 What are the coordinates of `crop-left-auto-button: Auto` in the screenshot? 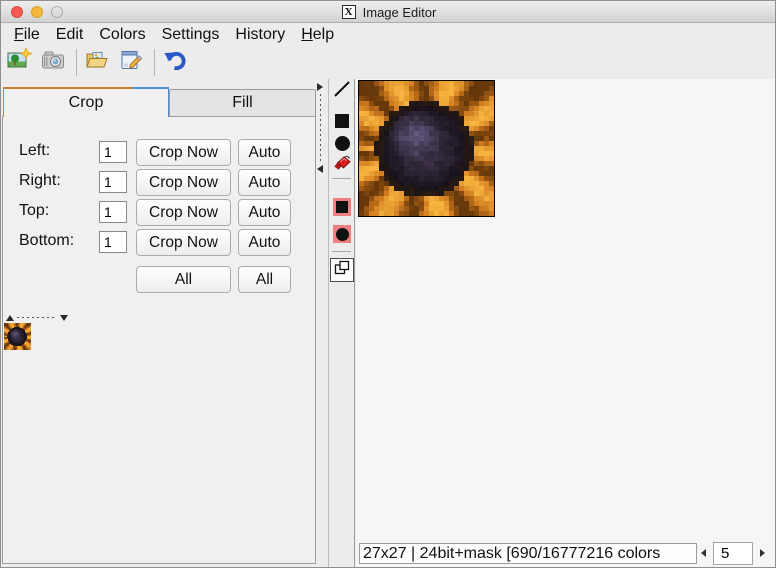 It's located at (264, 152).